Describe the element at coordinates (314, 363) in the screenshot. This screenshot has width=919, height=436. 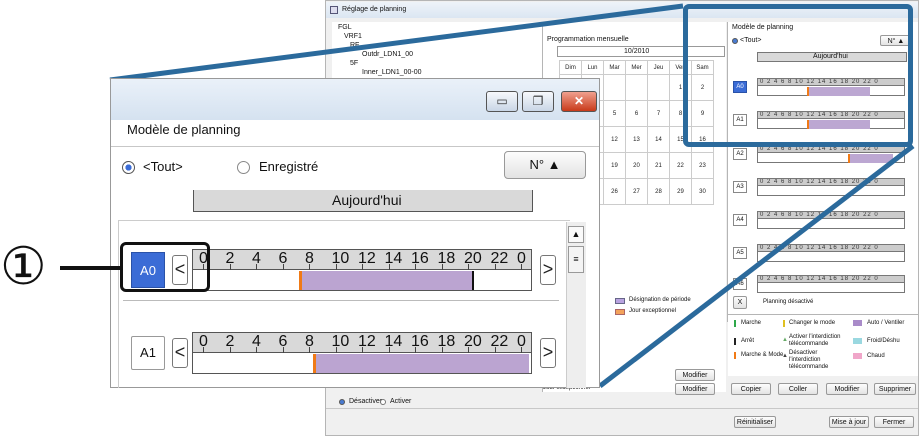
I see `start-marker-a1` at that location.